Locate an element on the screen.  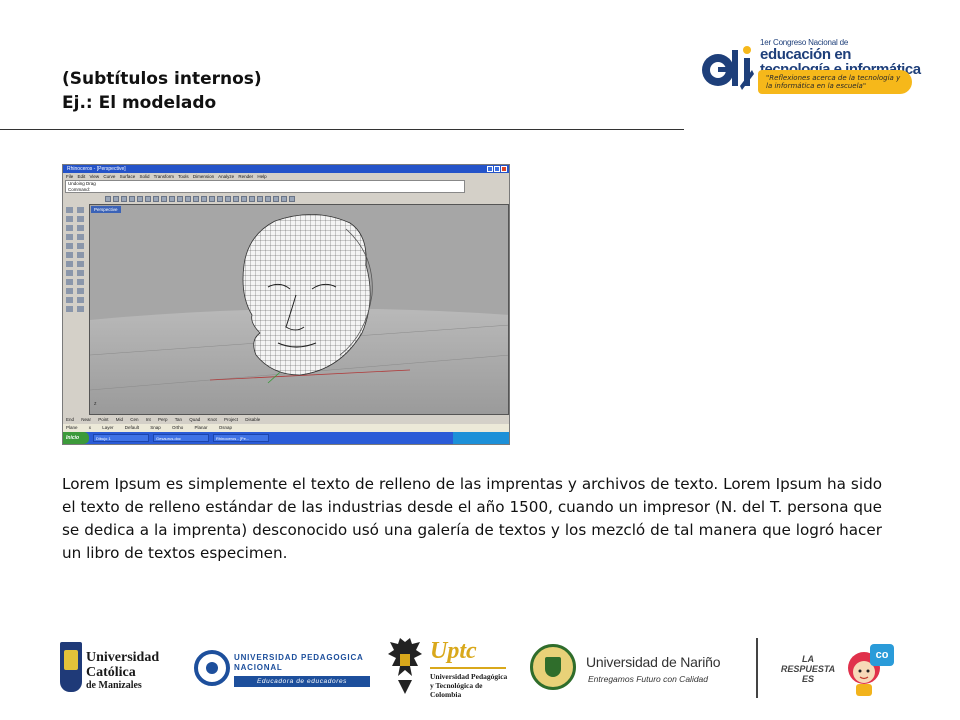
system-tray is located at coordinates (481, 438).